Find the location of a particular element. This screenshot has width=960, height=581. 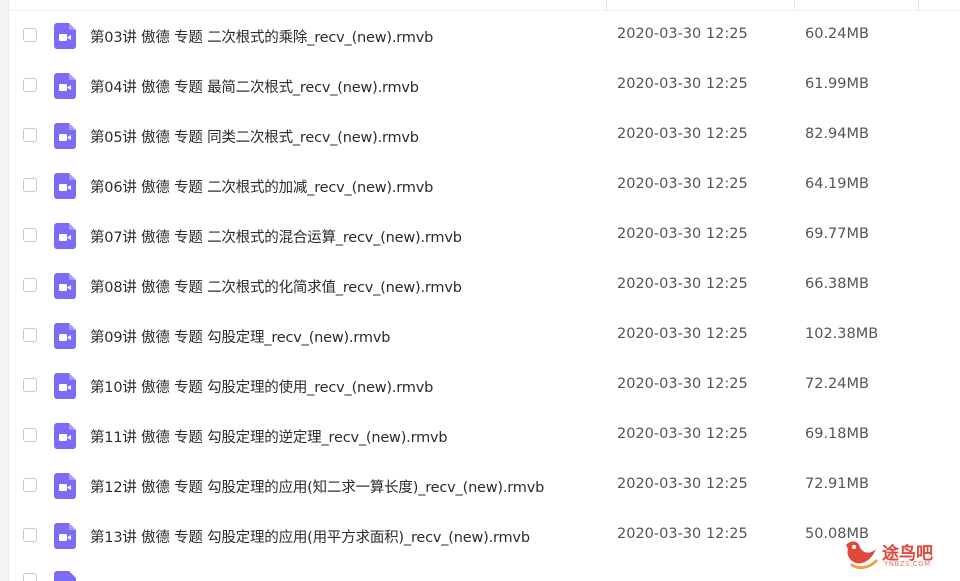

file-size: 82.94MB is located at coordinates (837, 134).